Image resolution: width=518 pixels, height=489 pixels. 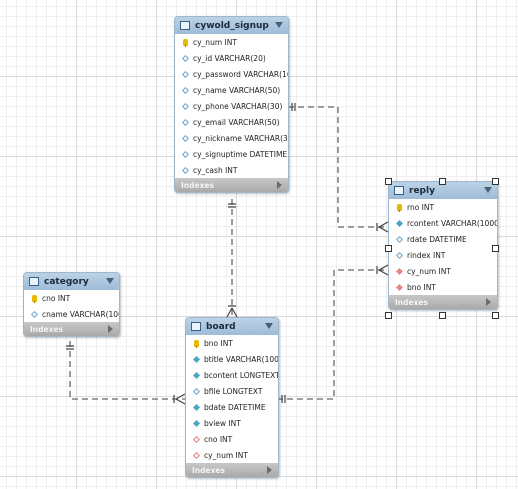 I want to click on column-row: rno INT, so click(x=443, y=207).